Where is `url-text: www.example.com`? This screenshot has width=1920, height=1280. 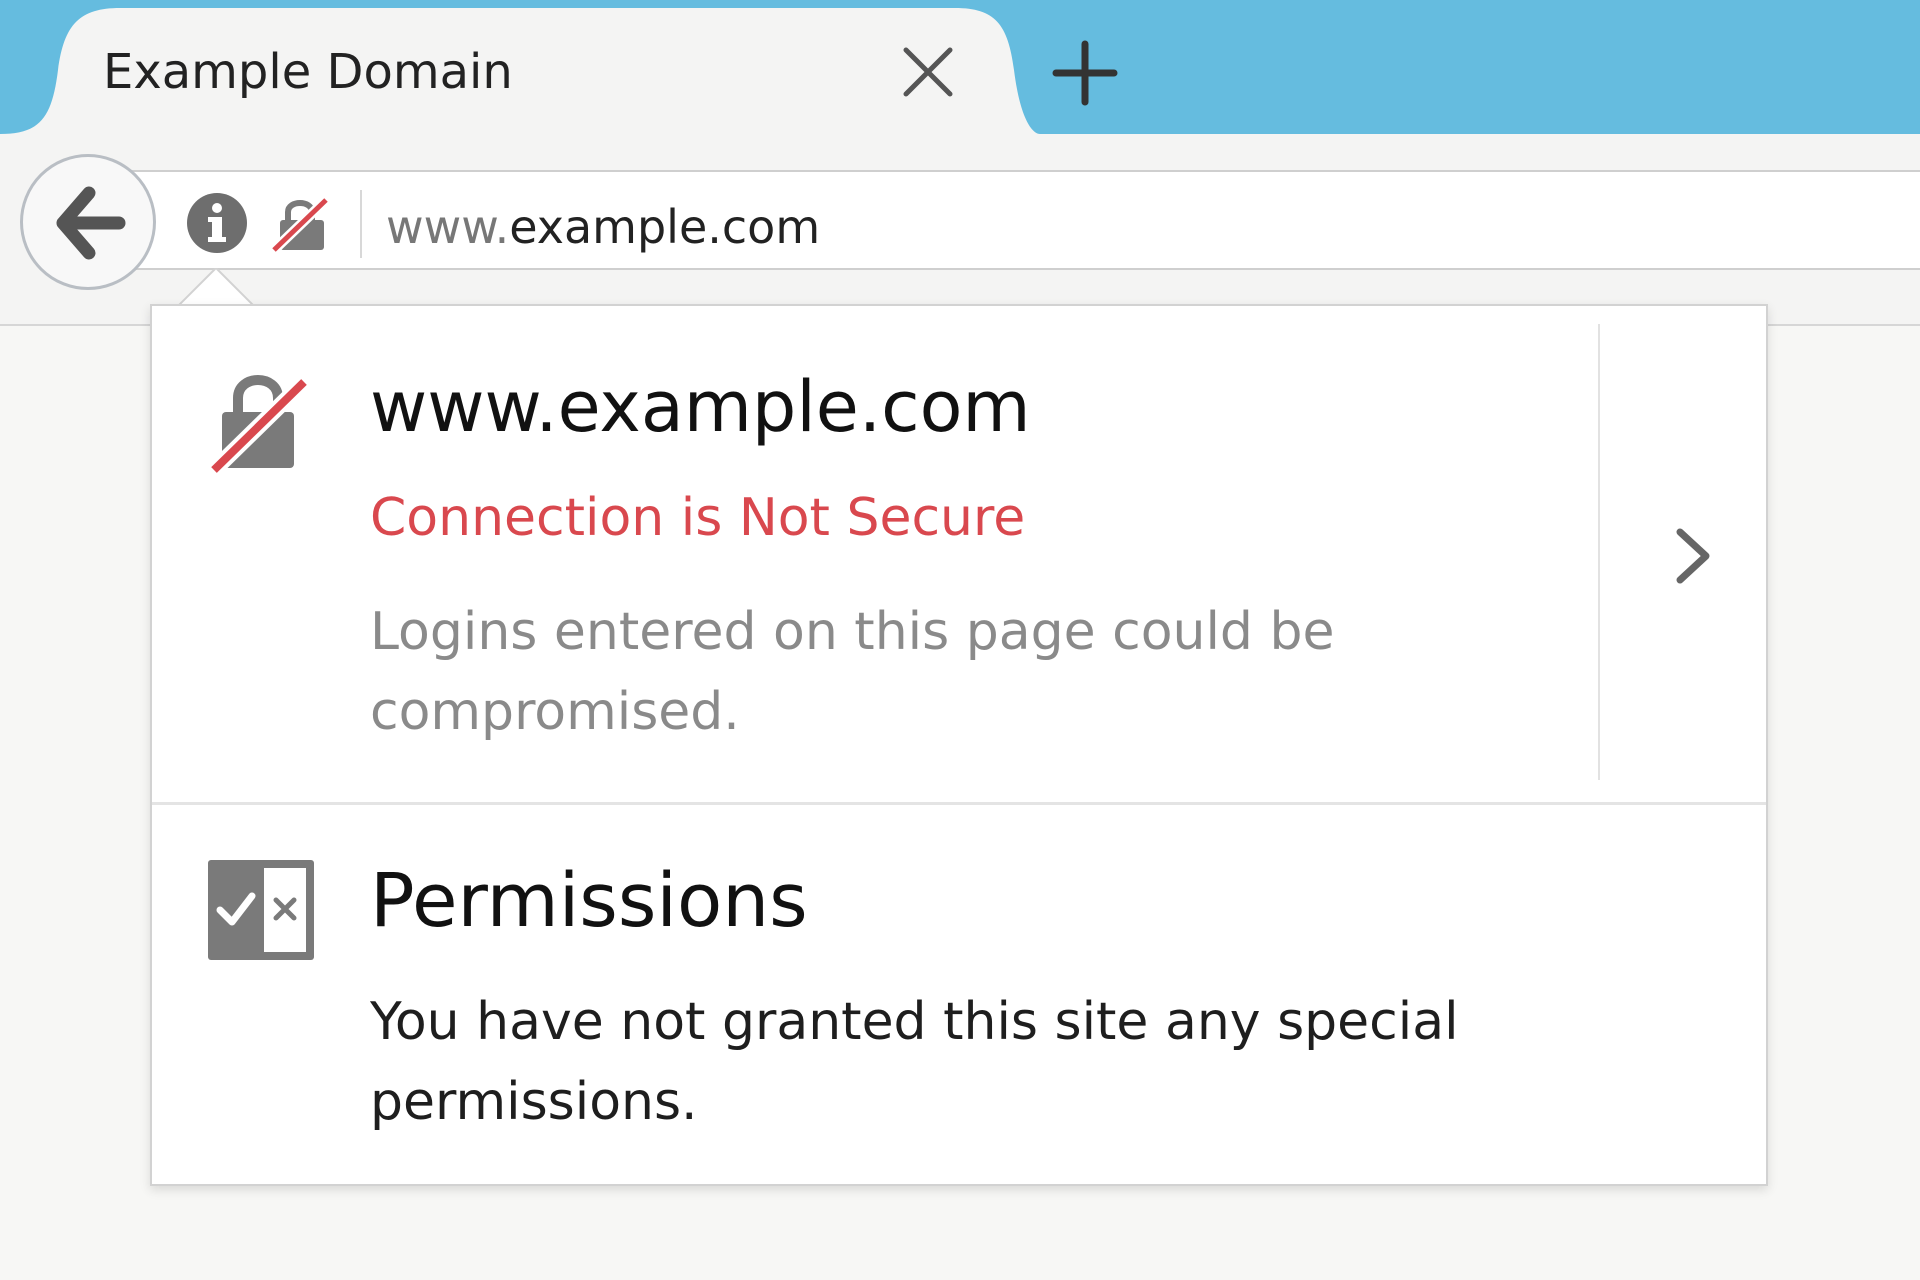 url-text: www.example.com is located at coordinates (603, 227).